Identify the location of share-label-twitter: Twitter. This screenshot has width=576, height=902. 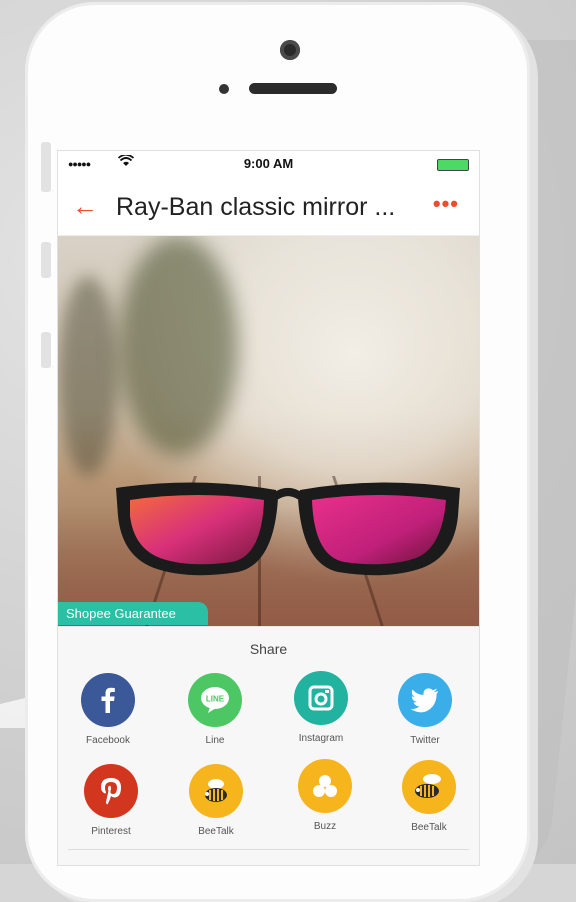
(425, 740).